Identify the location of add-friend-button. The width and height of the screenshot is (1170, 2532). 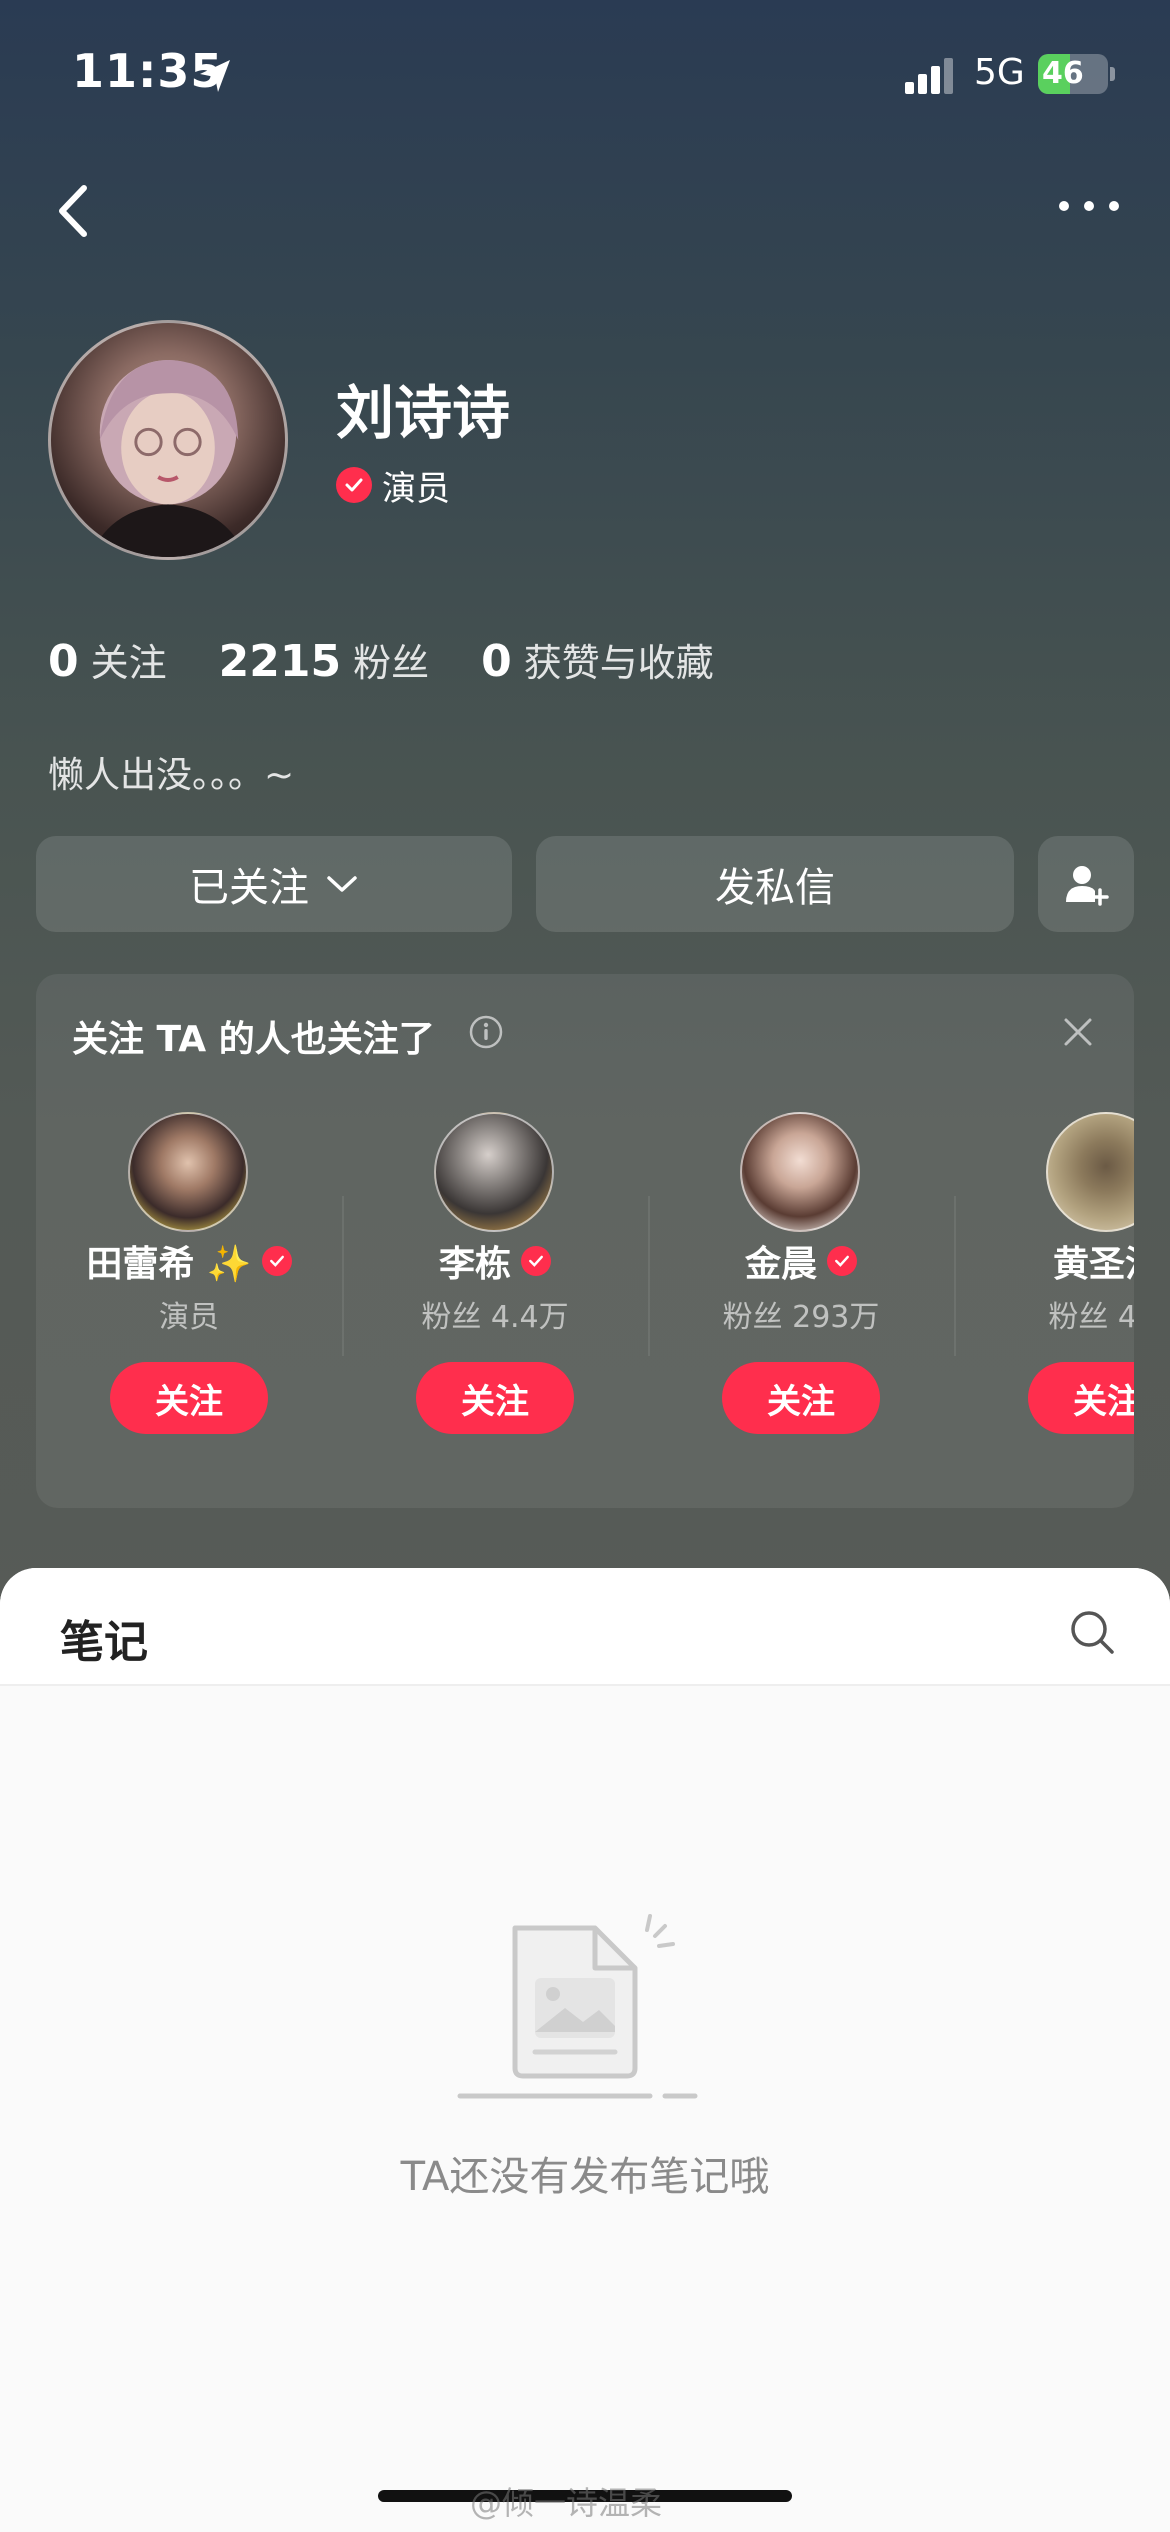
(1086, 884).